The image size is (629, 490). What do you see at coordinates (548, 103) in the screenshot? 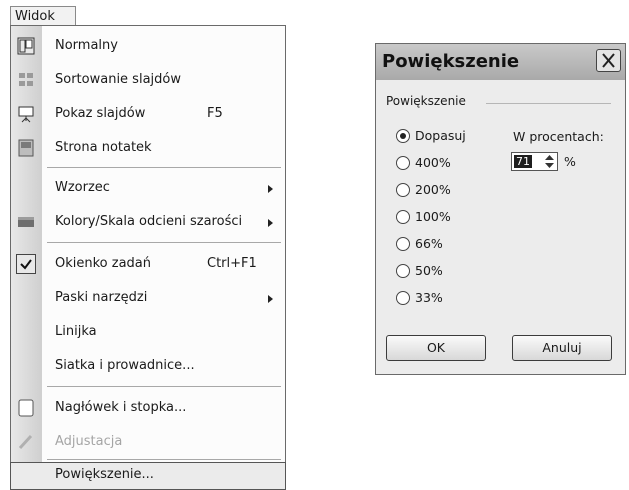
I see `group-divider` at bounding box center [548, 103].